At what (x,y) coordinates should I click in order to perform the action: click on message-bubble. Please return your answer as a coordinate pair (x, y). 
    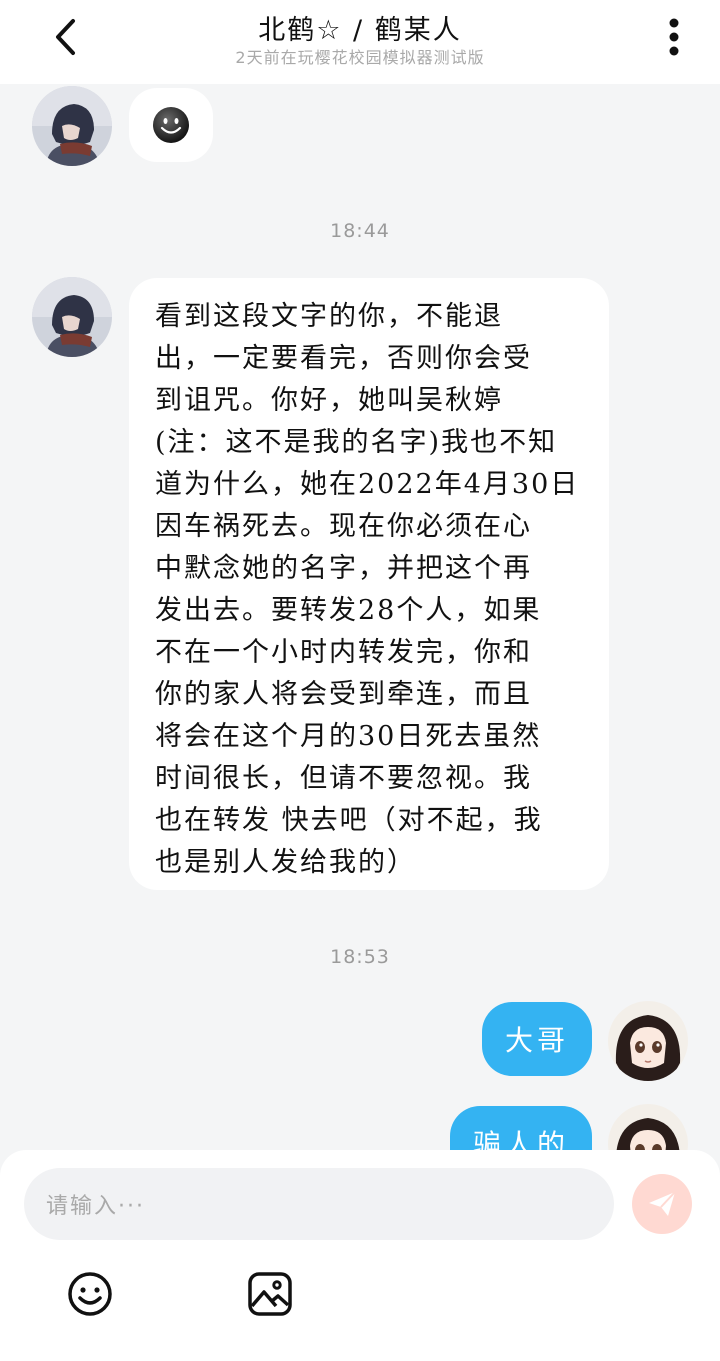
    Looking at the image, I should click on (171, 125).